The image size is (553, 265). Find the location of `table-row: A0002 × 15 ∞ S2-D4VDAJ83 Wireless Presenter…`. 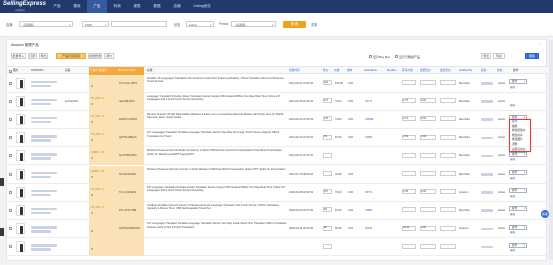

table-row: A0002 × 15 ∞ S2-D4VDAJ83 Wireless Presenter… is located at coordinates (277, 174).